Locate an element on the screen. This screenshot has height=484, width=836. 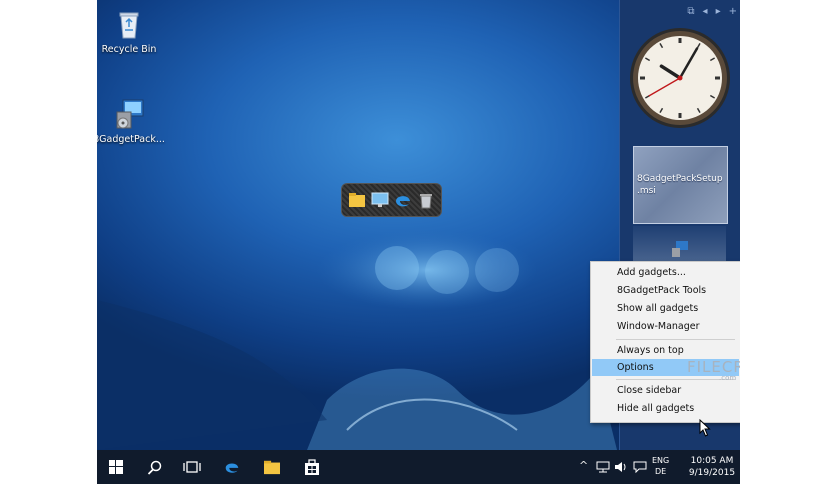
file-gadget-label: 8GadgetPackSetup.msi is located at coordinates (680, 185).